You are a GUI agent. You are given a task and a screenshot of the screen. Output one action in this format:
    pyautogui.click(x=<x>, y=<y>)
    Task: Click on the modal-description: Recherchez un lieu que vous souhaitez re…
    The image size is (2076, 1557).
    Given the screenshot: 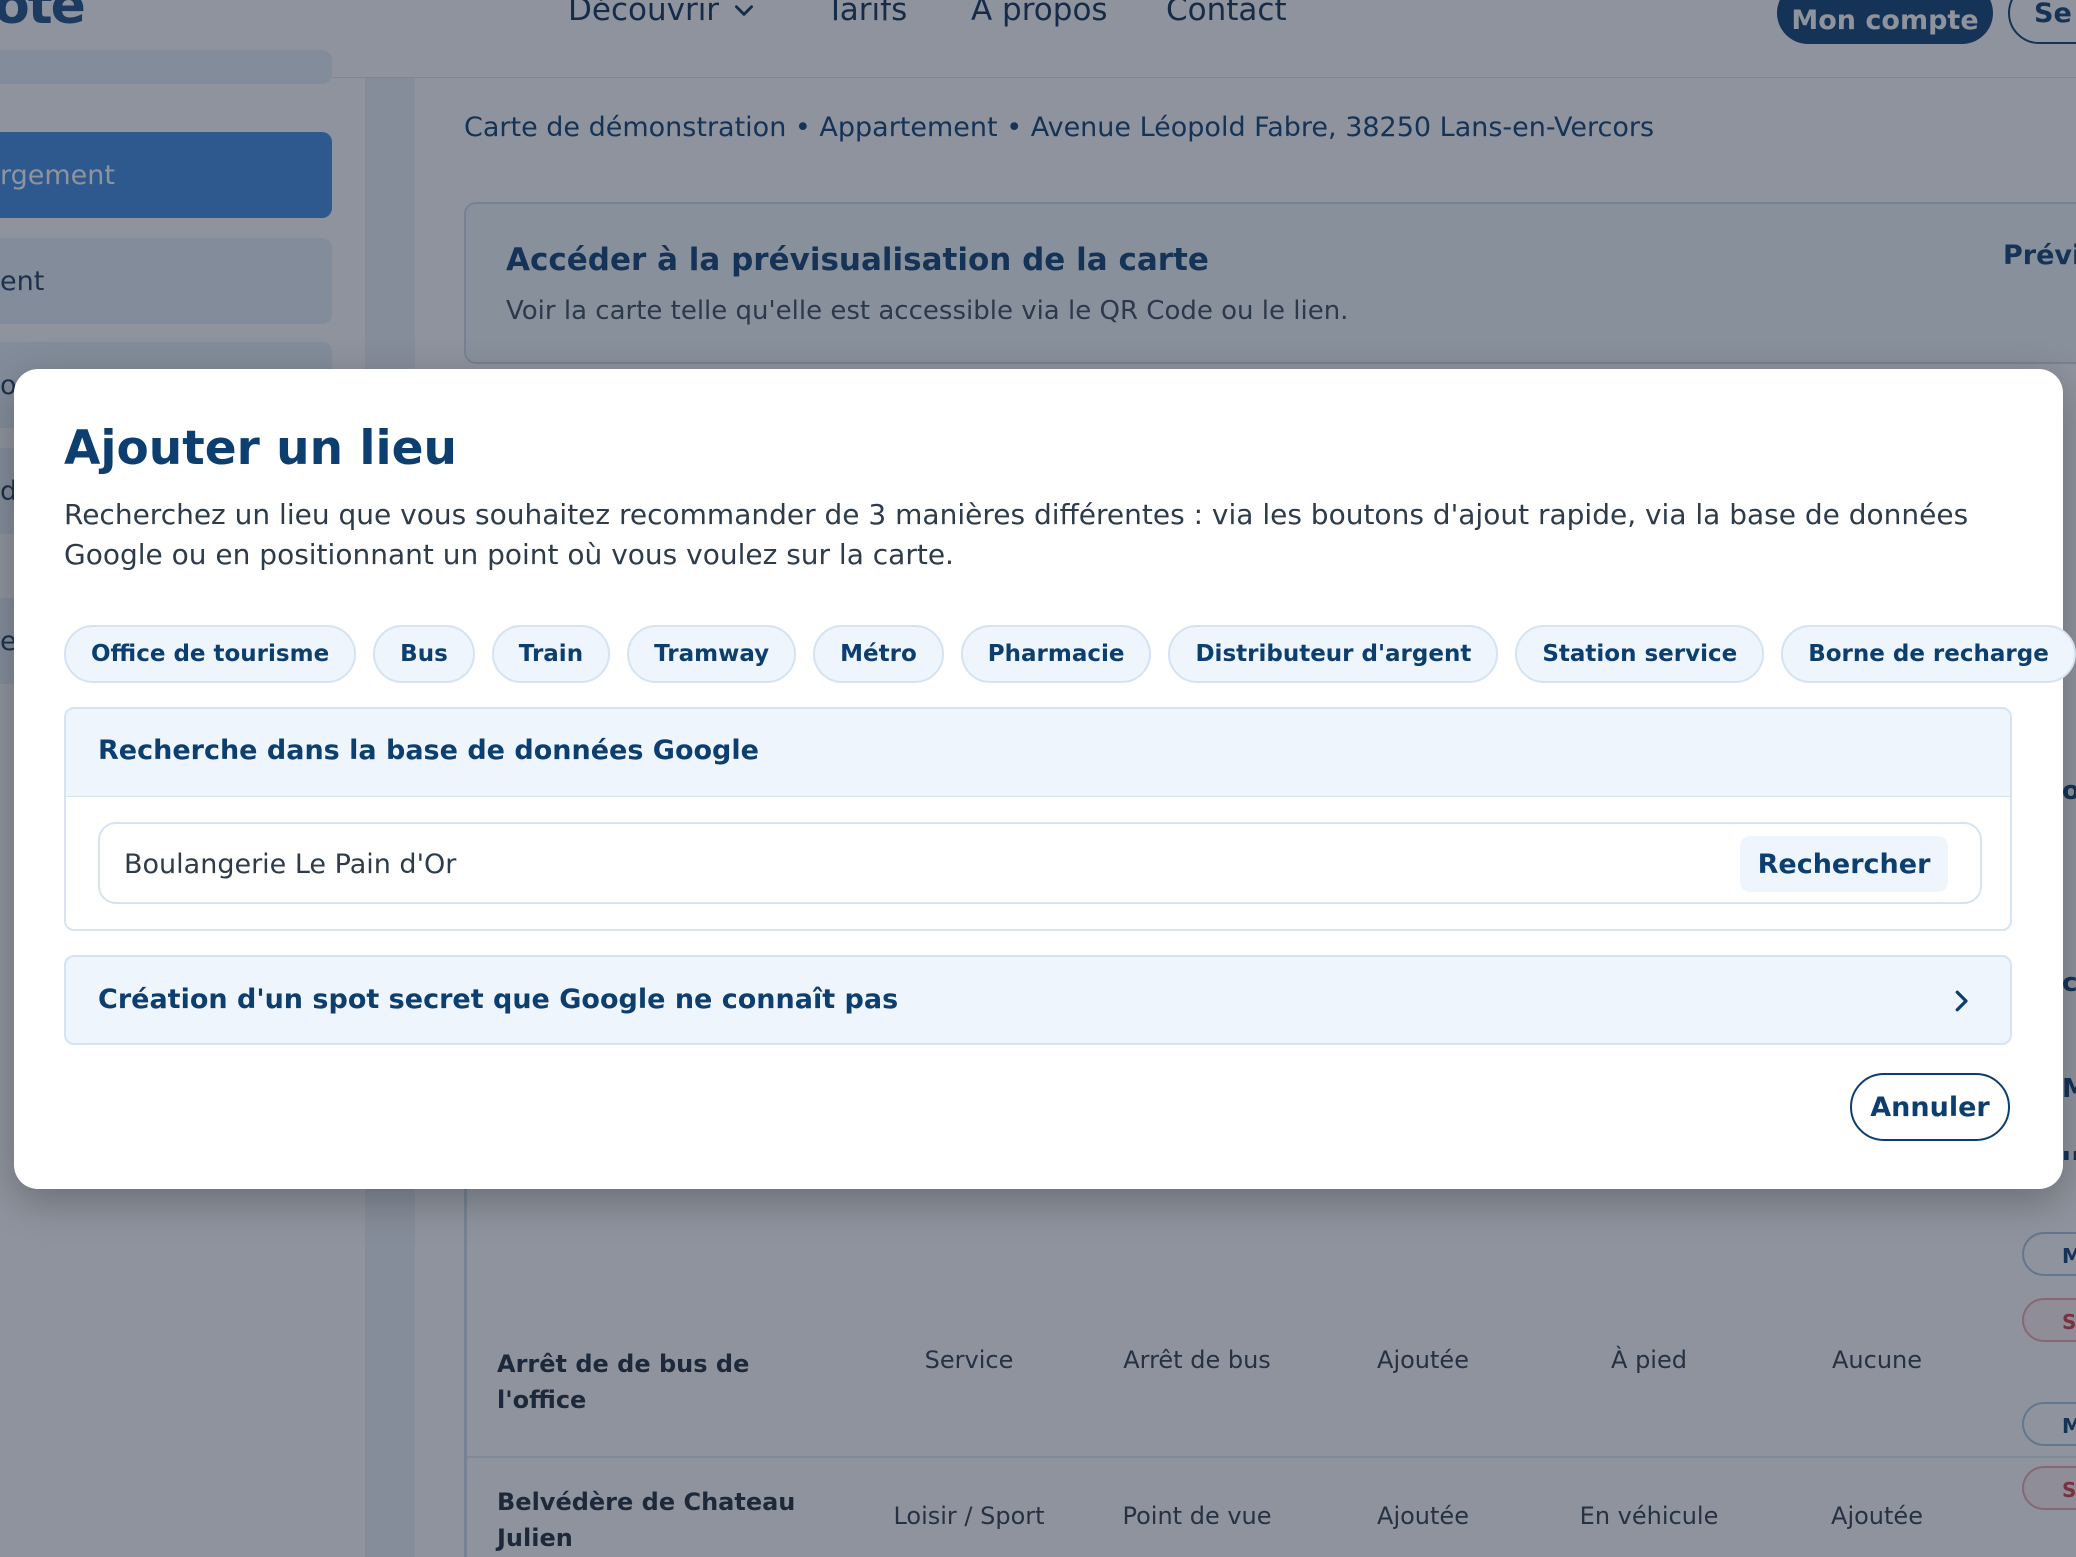 What is the action you would take?
    pyautogui.click(x=1016, y=534)
    